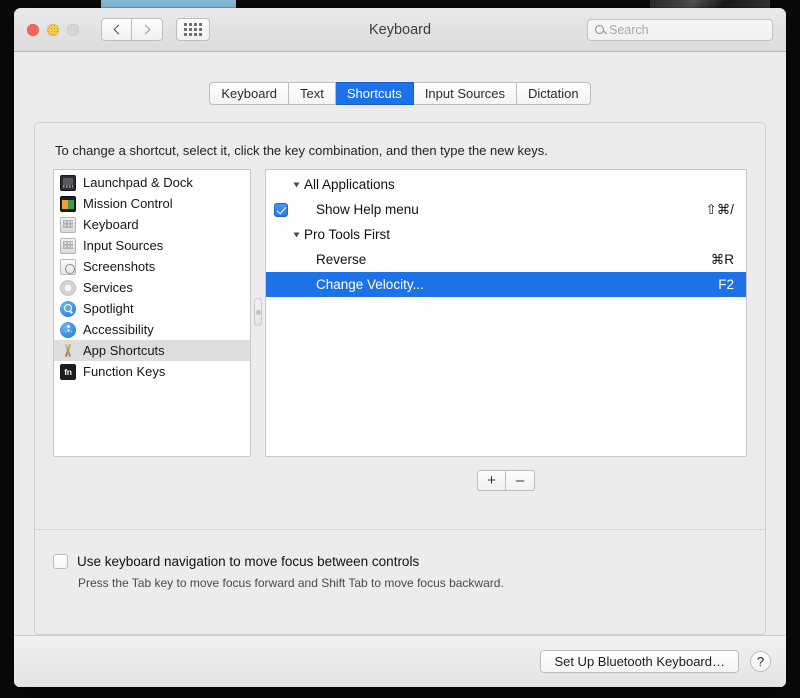 The height and width of the screenshot is (698, 800). I want to click on forward-button, so click(147, 29).